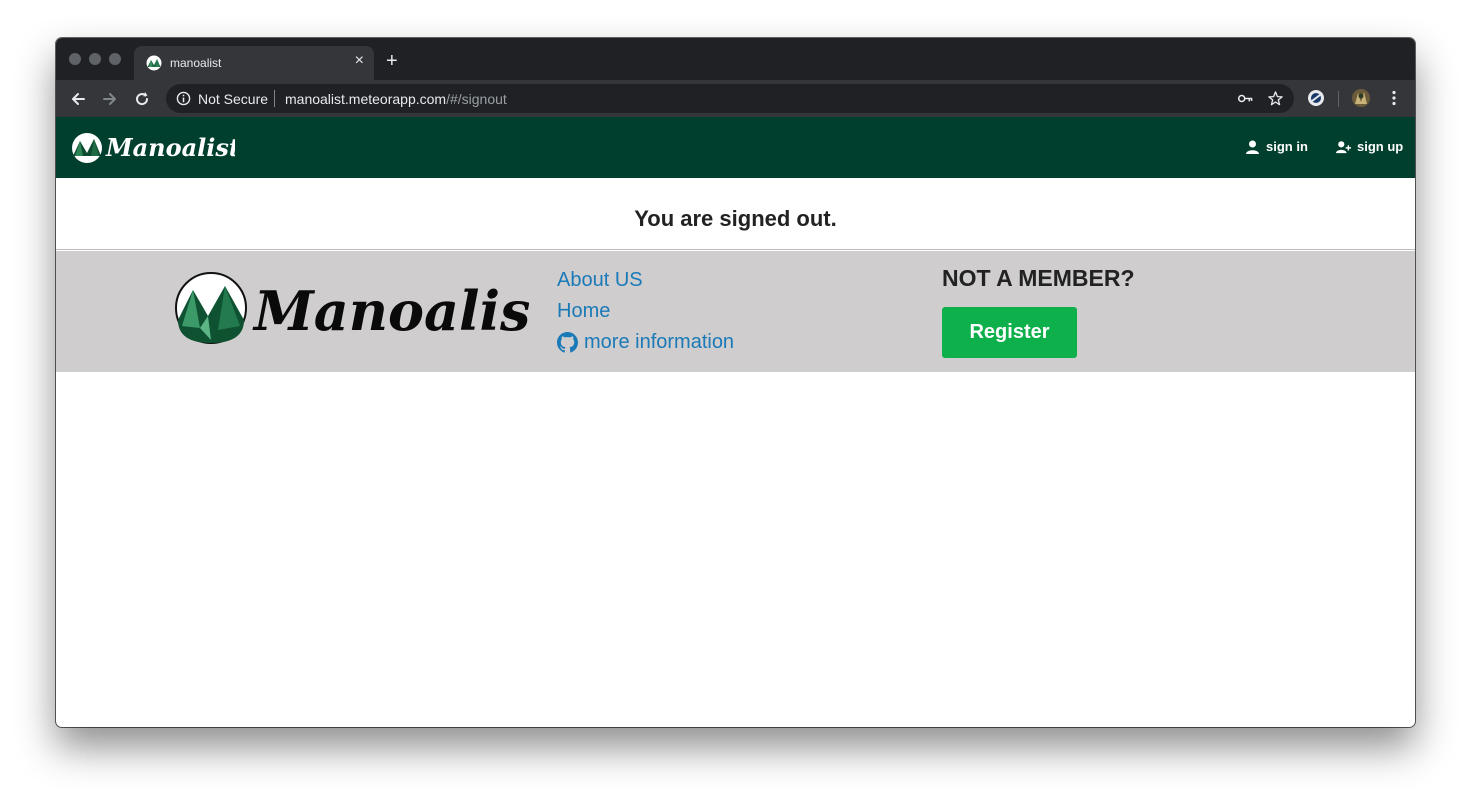  I want to click on new-tab-button: +, so click(392, 61).